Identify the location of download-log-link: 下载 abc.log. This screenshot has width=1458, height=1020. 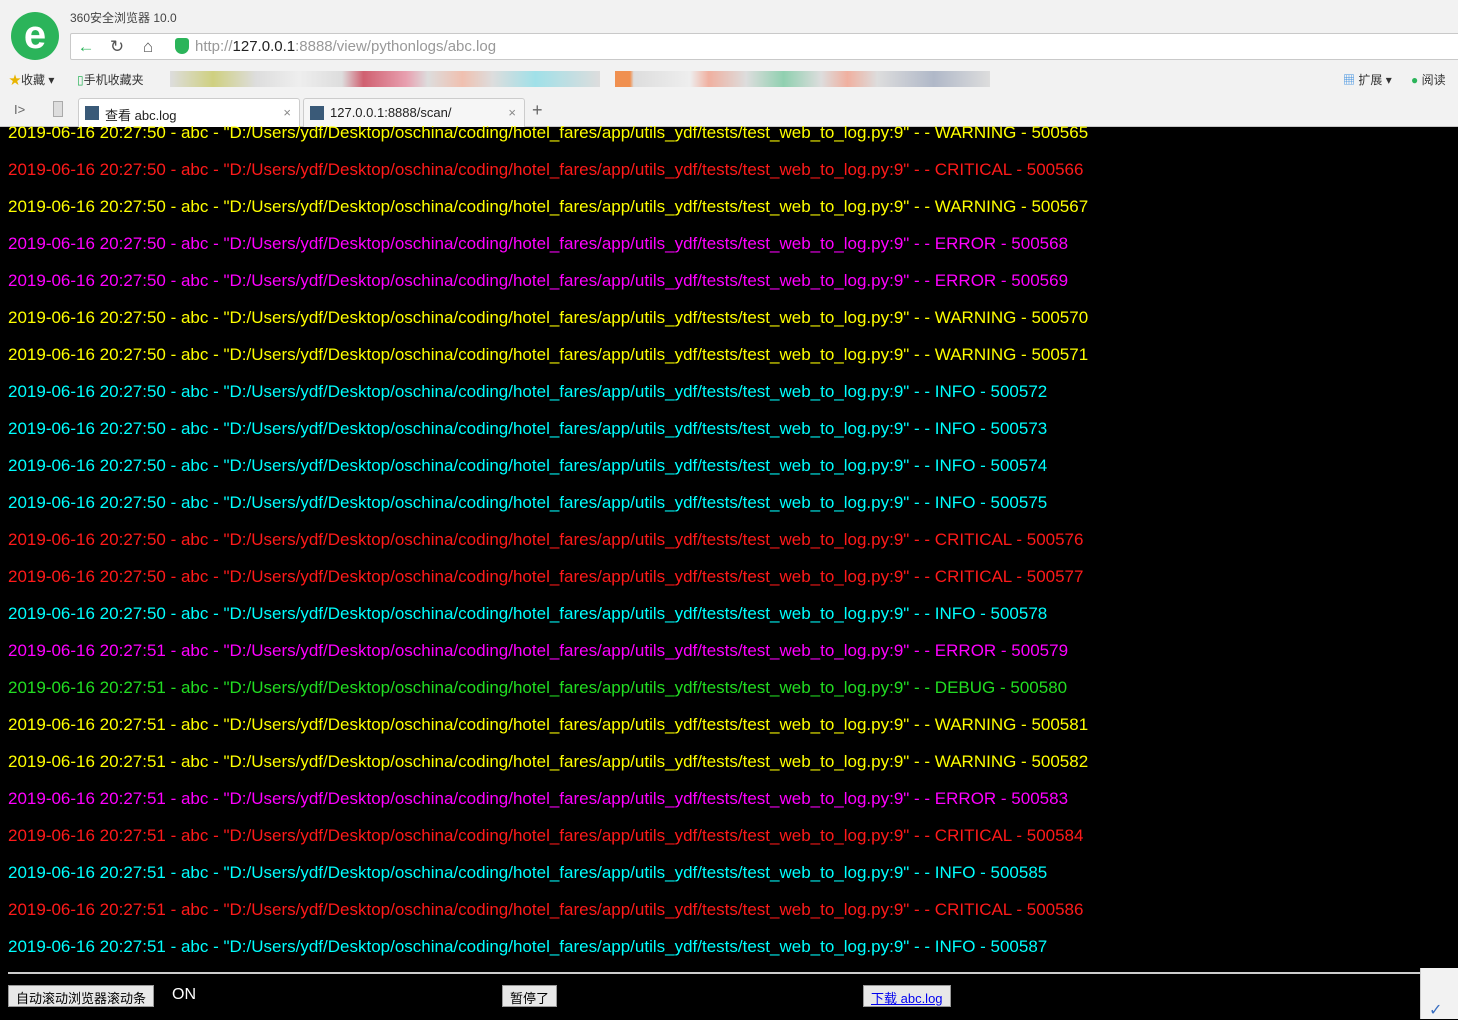
(907, 996).